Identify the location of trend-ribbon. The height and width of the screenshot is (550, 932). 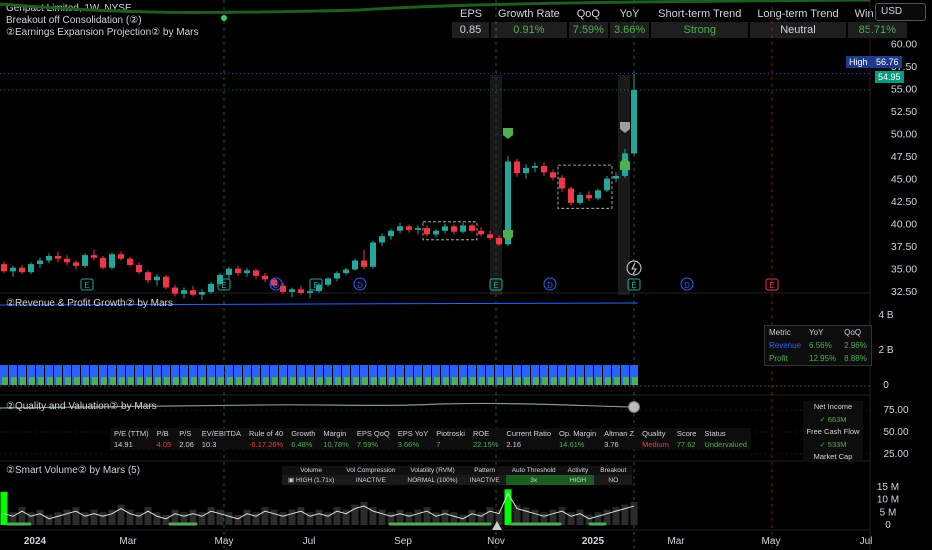
(435, 7).